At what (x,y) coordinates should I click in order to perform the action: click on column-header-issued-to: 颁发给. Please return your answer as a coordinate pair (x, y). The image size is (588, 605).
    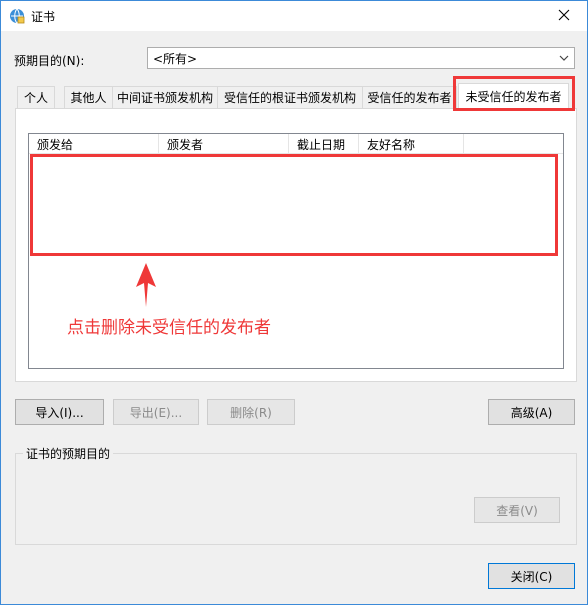
    Looking at the image, I should click on (94, 144).